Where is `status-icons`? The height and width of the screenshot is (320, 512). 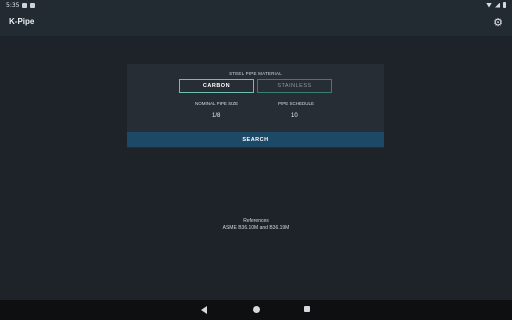 status-icons is located at coordinates (496, 5).